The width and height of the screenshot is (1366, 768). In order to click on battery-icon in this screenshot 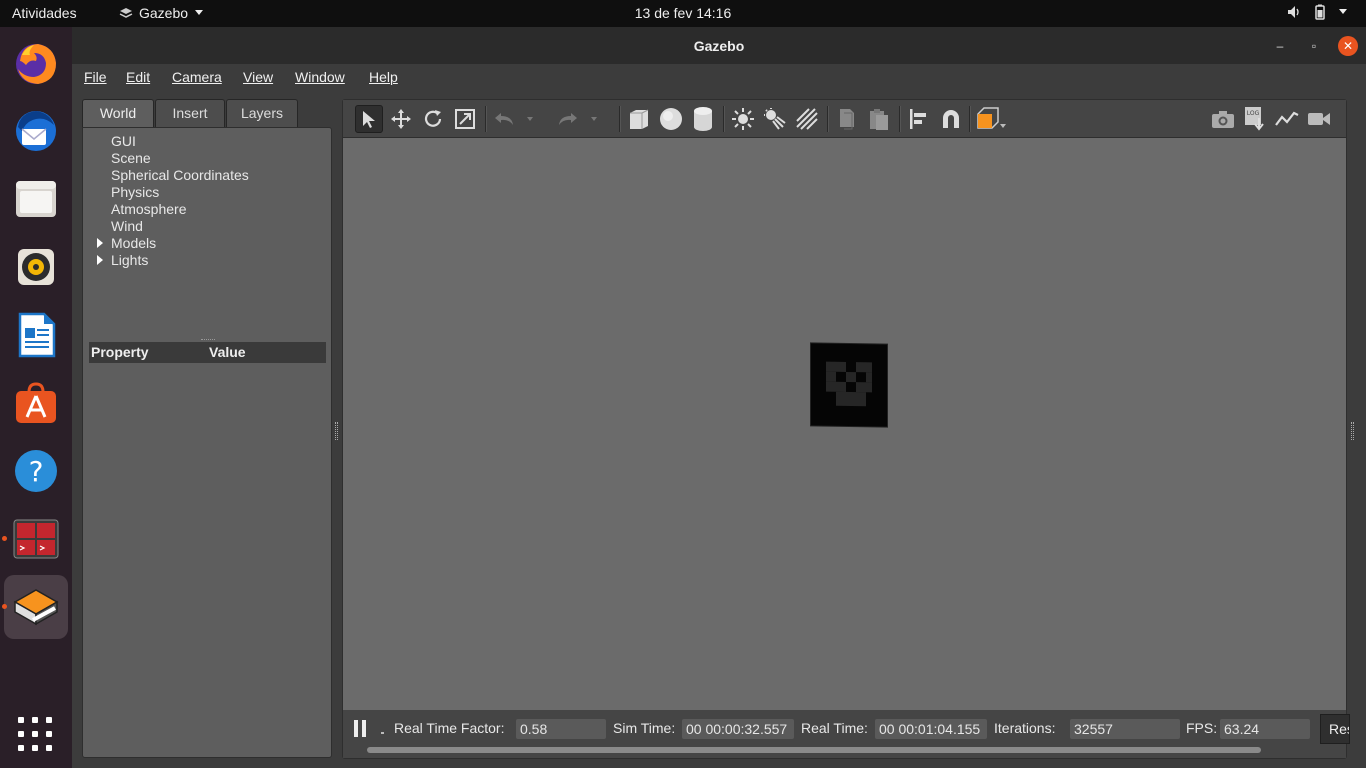, I will do `click(1320, 12)`.